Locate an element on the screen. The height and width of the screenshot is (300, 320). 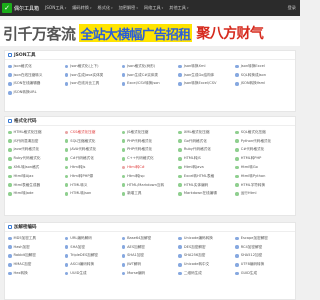
tool-link: Morse编码 is located at coordinates (150, 273).